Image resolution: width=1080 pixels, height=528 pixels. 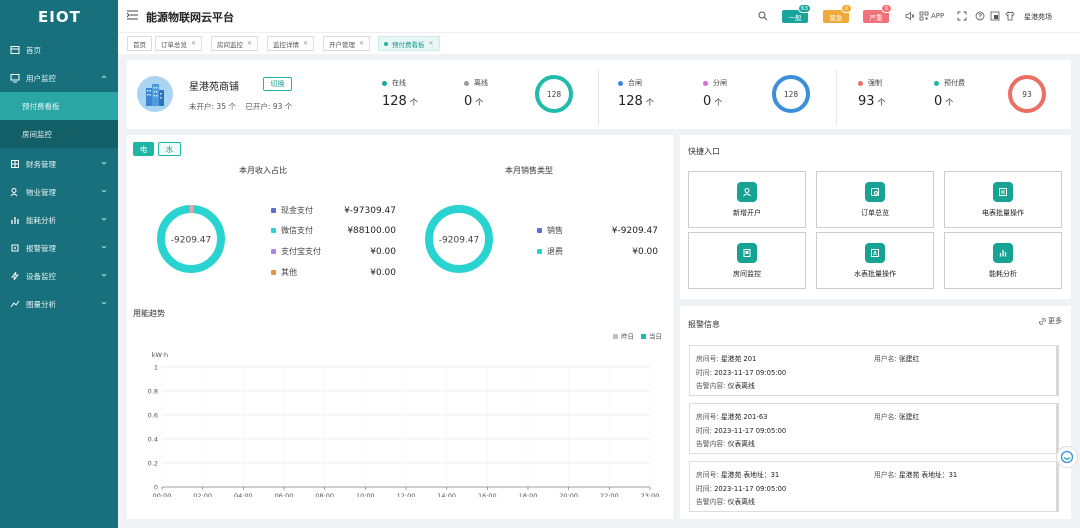 I want to click on link-icon, so click(x=1042, y=321).